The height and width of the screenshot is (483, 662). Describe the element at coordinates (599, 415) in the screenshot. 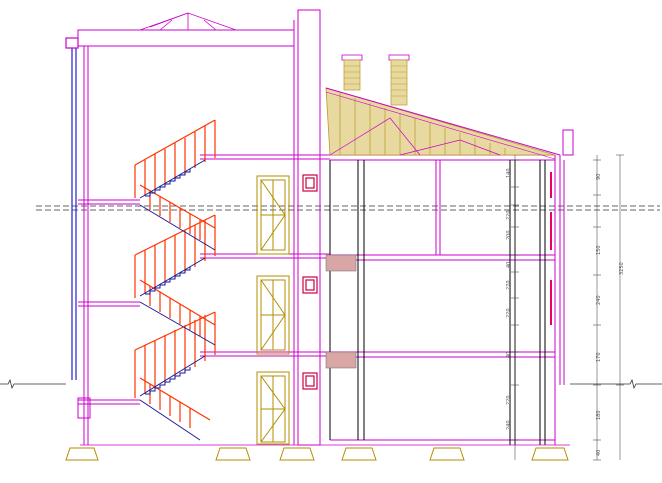

I see `dim-label: 180` at that location.